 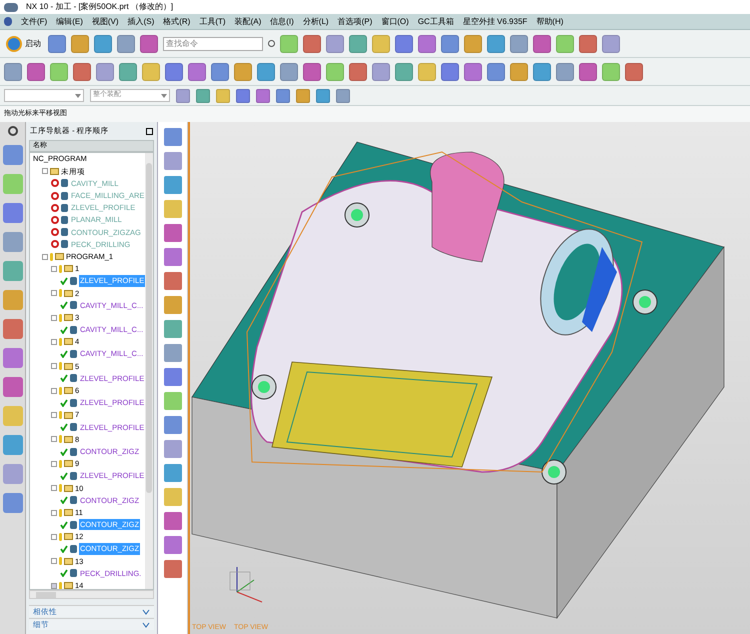 I want to click on menu-item: 工具(T), so click(x=212, y=22).